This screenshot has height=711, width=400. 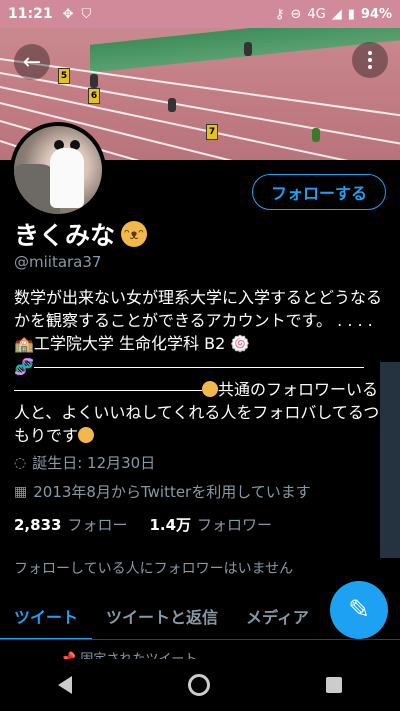 I want to click on dna-icon: 🧬, so click(x=24, y=366).